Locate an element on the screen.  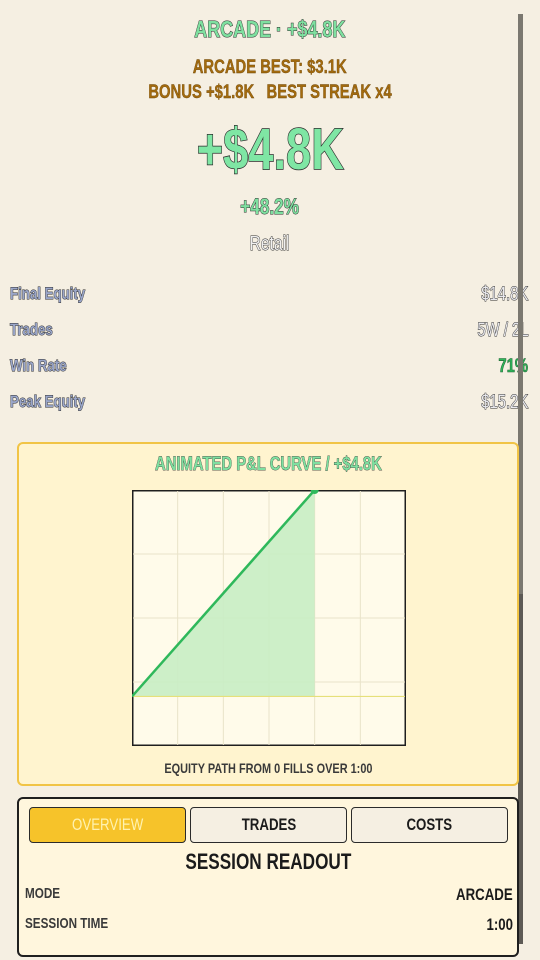
readout-row-mode: MODE ARCADE is located at coordinates (269, 895).